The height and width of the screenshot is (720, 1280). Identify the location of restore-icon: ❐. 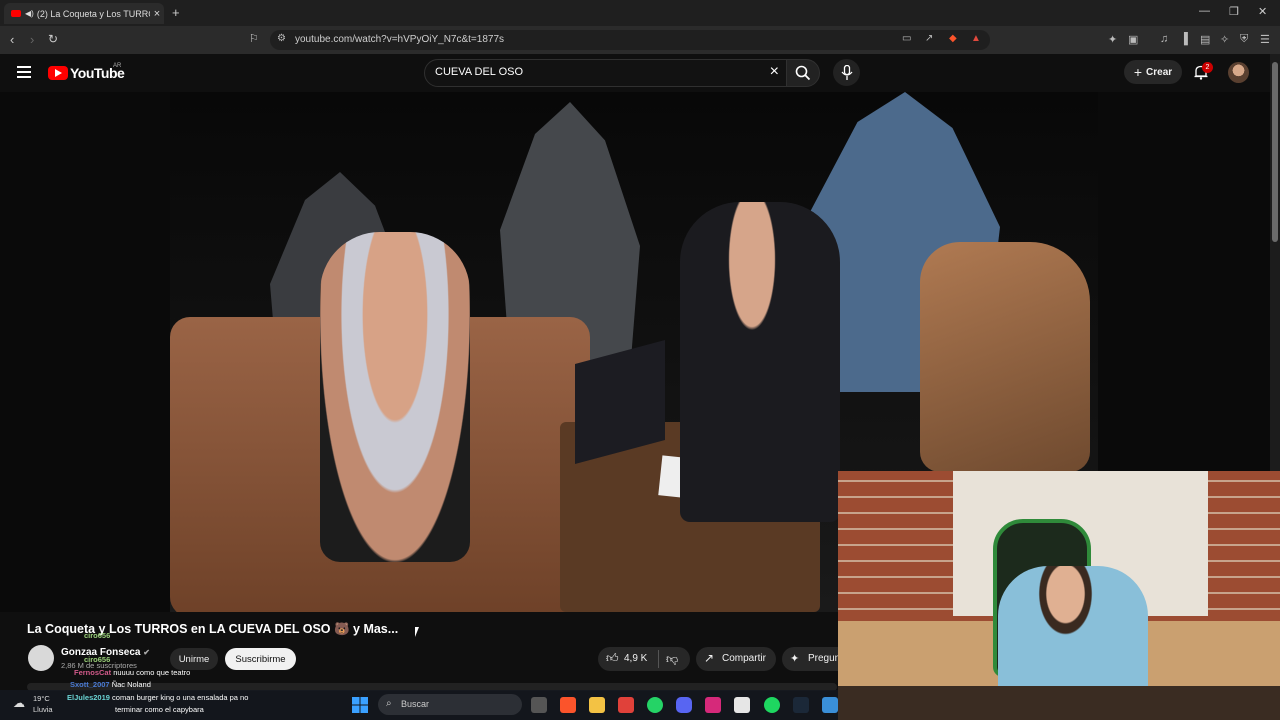
(1234, 11).